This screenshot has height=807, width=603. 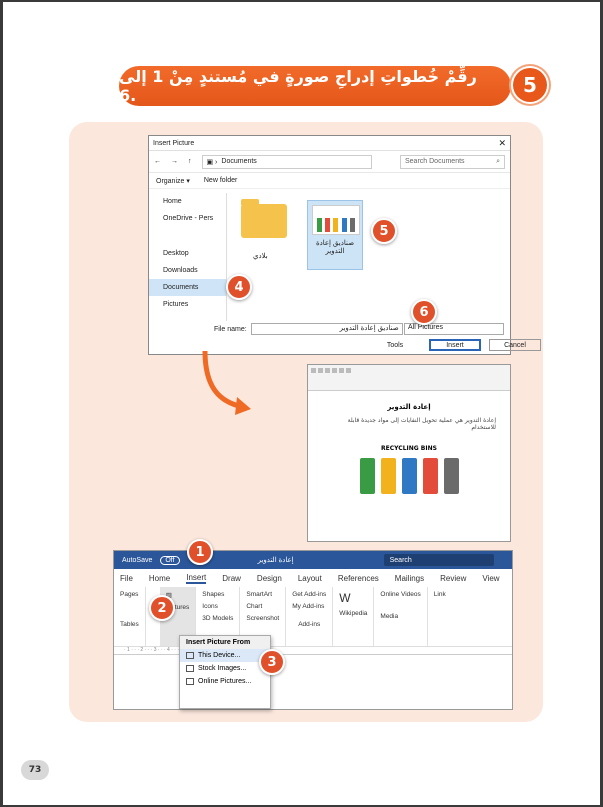 I want to click on tab-home: Home, so click(x=159, y=578).